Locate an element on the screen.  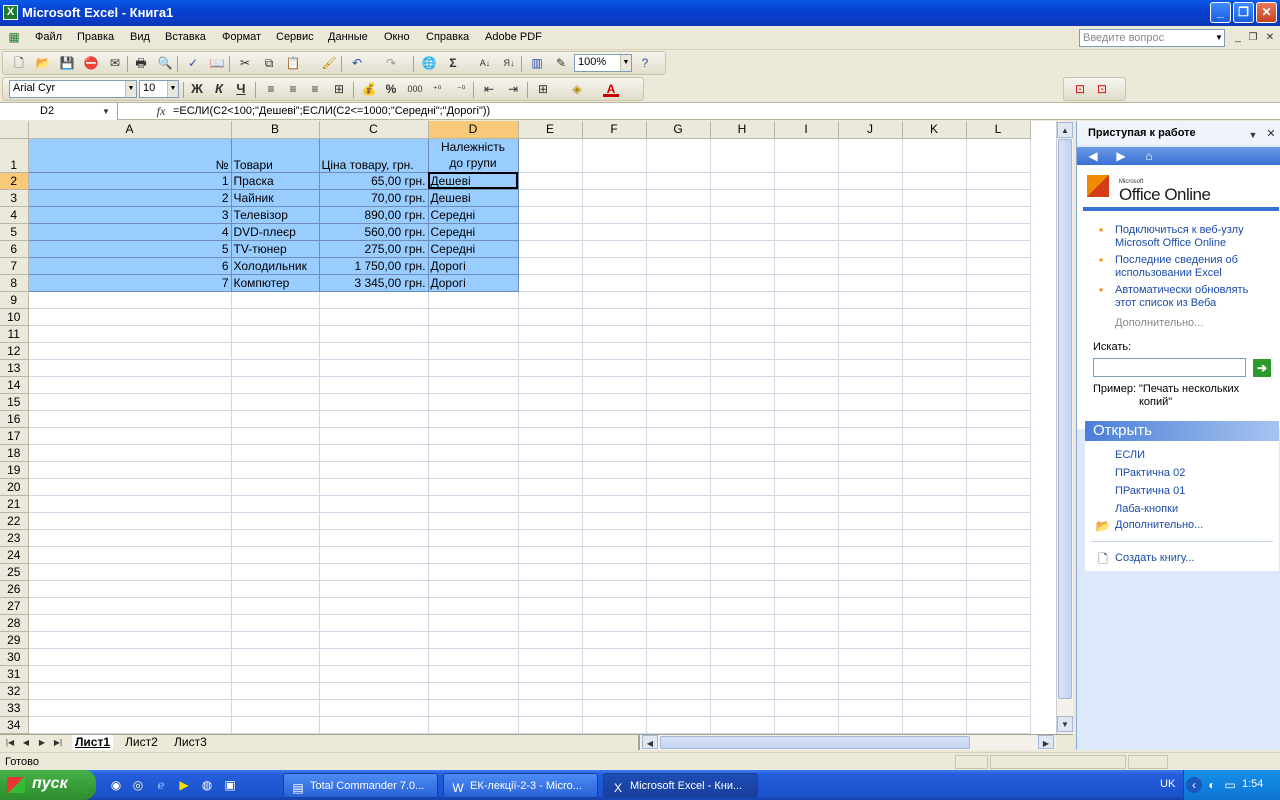
row-header: 27 is located at coordinates (14, 606).